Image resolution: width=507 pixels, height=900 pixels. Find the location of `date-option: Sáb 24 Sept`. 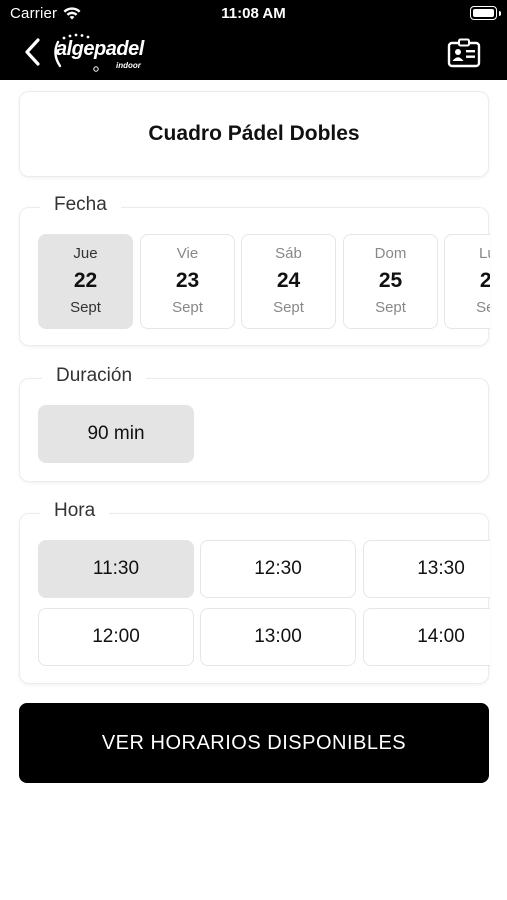

date-option: Sáb 24 Sept is located at coordinates (288, 281).